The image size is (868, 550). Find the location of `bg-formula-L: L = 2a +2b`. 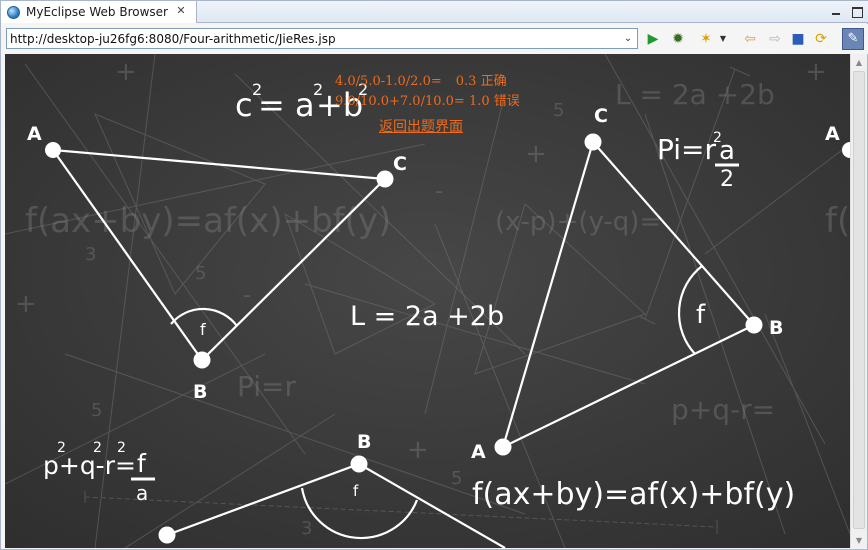

bg-formula-L: L = 2a +2b is located at coordinates (695, 94).